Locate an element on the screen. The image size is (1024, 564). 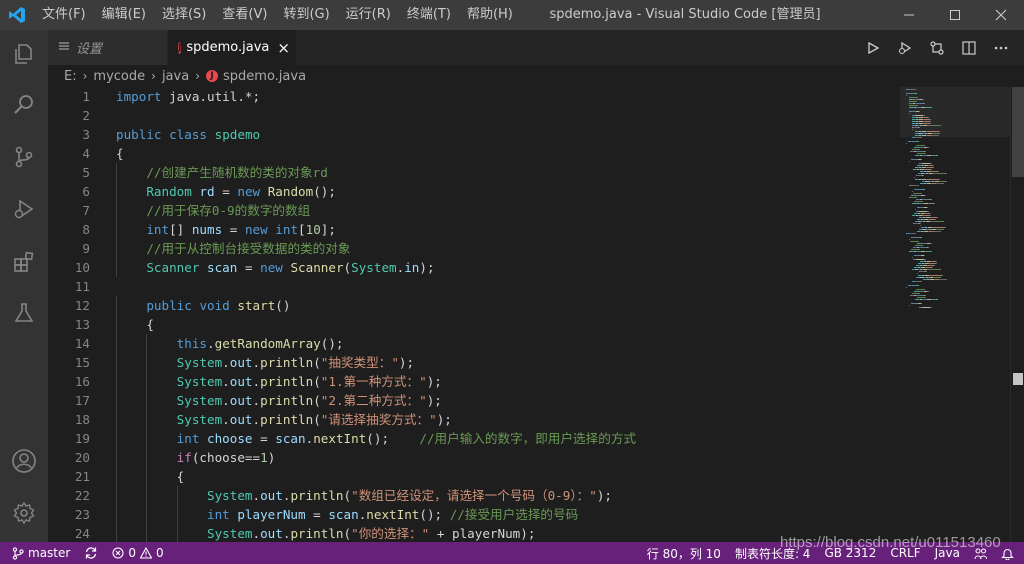
code-line: 6 Random rd = new Random(); is located at coordinates (473, 191).